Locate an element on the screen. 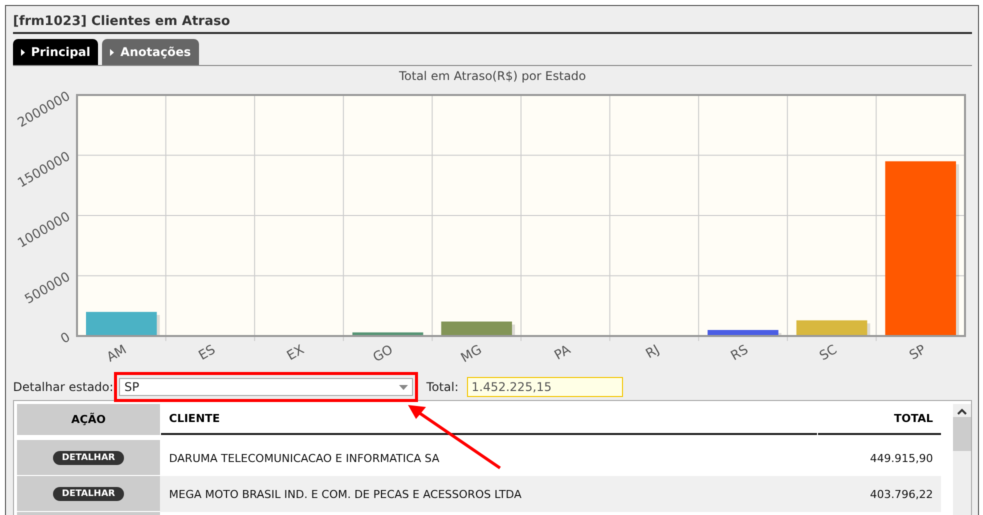  dropdown-arrow-icon is located at coordinates (403, 387).